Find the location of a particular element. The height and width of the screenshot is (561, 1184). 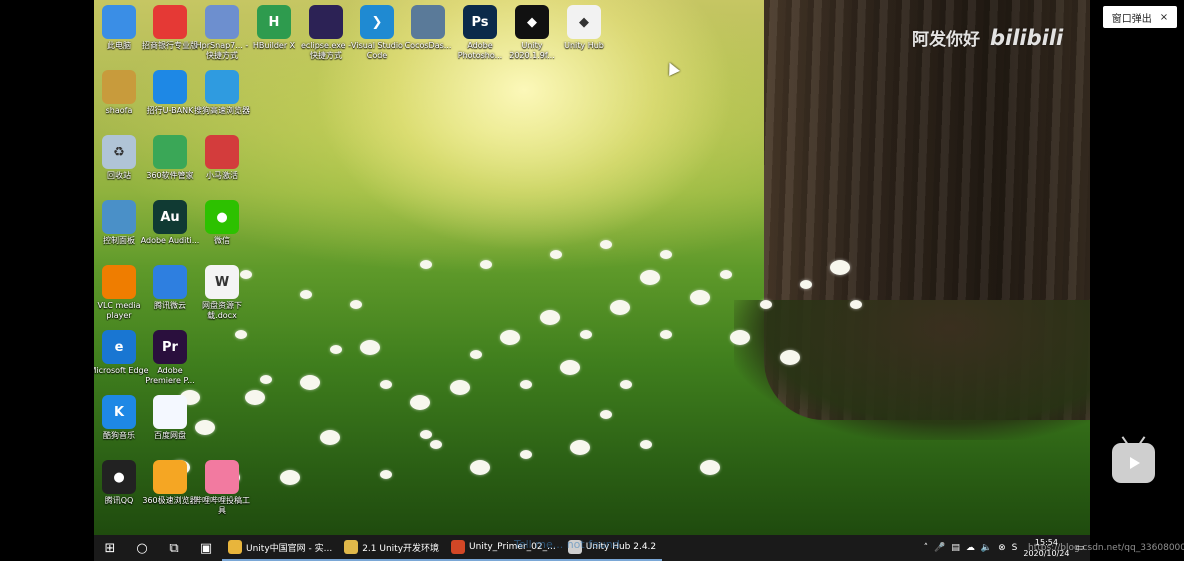

cocos-icon is located at coordinates (428, 22).